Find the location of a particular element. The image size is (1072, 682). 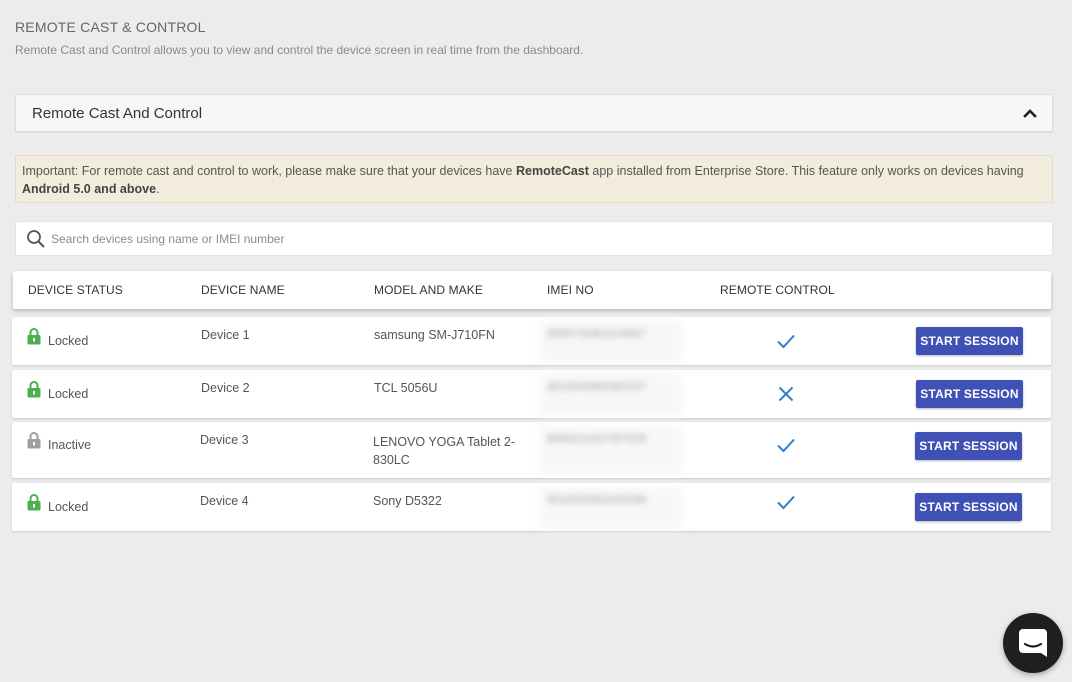

notice-bold-version: Android 5.0 and above is located at coordinates (89, 189).